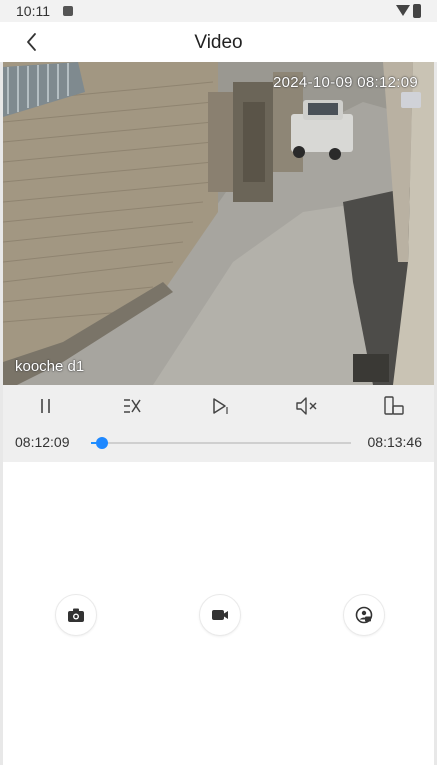 This screenshot has width=437, height=765. I want to click on progress-knob, so click(102, 443).